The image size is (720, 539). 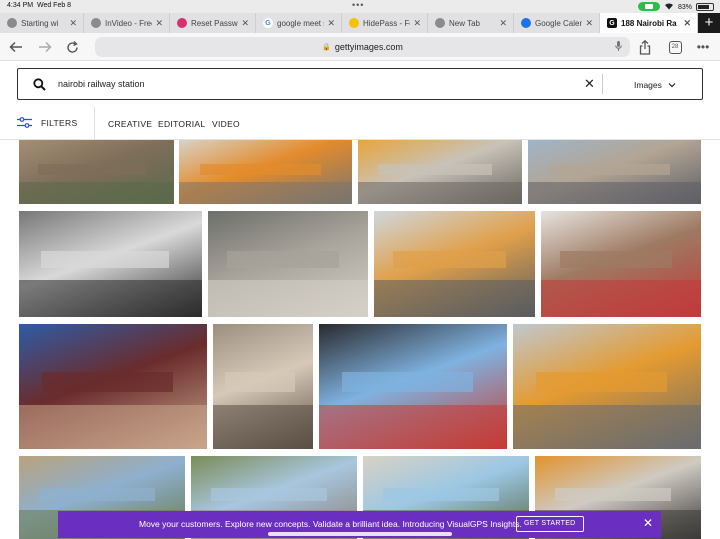 I want to click on tab-1: InVideo - Free ✕, so click(x=127, y=23).